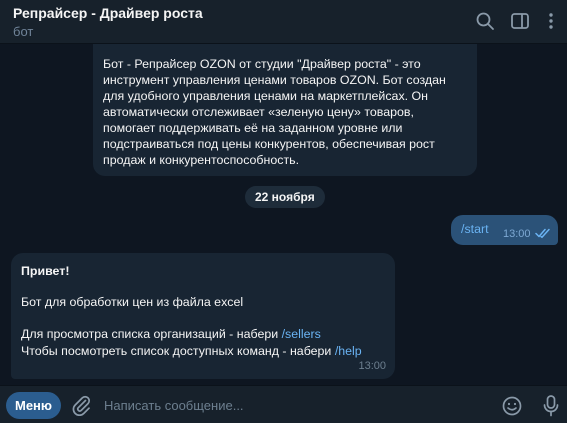  What do you see at coordinates (81, 405) in the screenshot?
I see `attach-icon` at bounding box center [81, 405].